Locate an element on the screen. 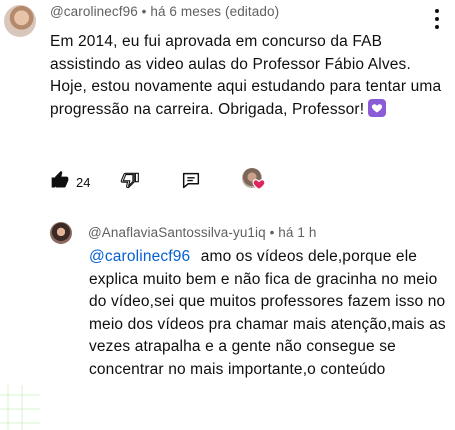 Image resolution: width=455 pixels, height=430 pixels. comment-author: @carolinecf96 is located at coordinates (94, 11).